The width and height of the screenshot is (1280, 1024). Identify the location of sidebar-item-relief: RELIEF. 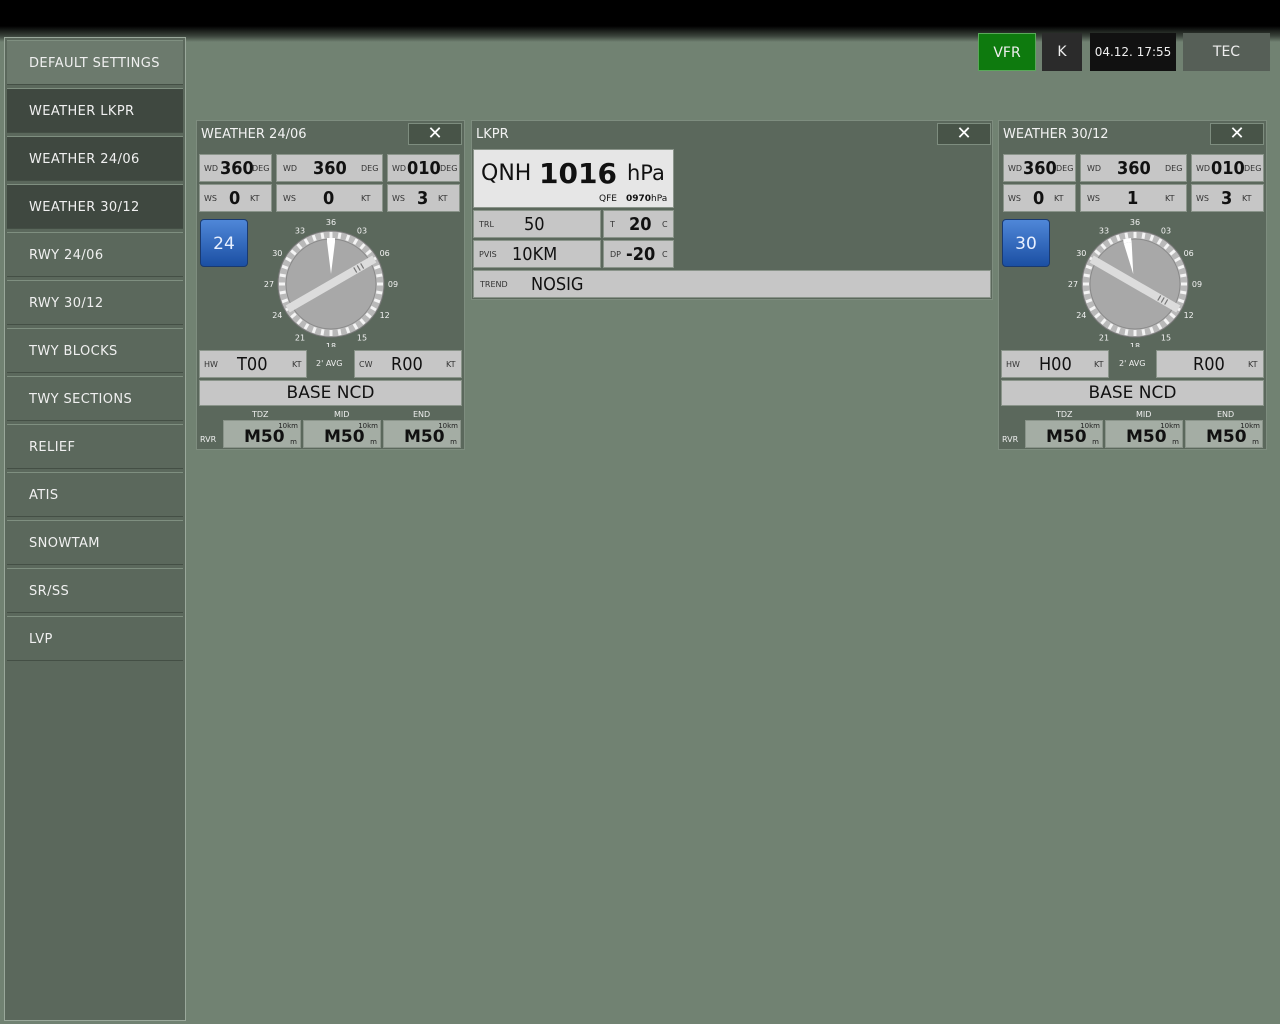
(95, 446).